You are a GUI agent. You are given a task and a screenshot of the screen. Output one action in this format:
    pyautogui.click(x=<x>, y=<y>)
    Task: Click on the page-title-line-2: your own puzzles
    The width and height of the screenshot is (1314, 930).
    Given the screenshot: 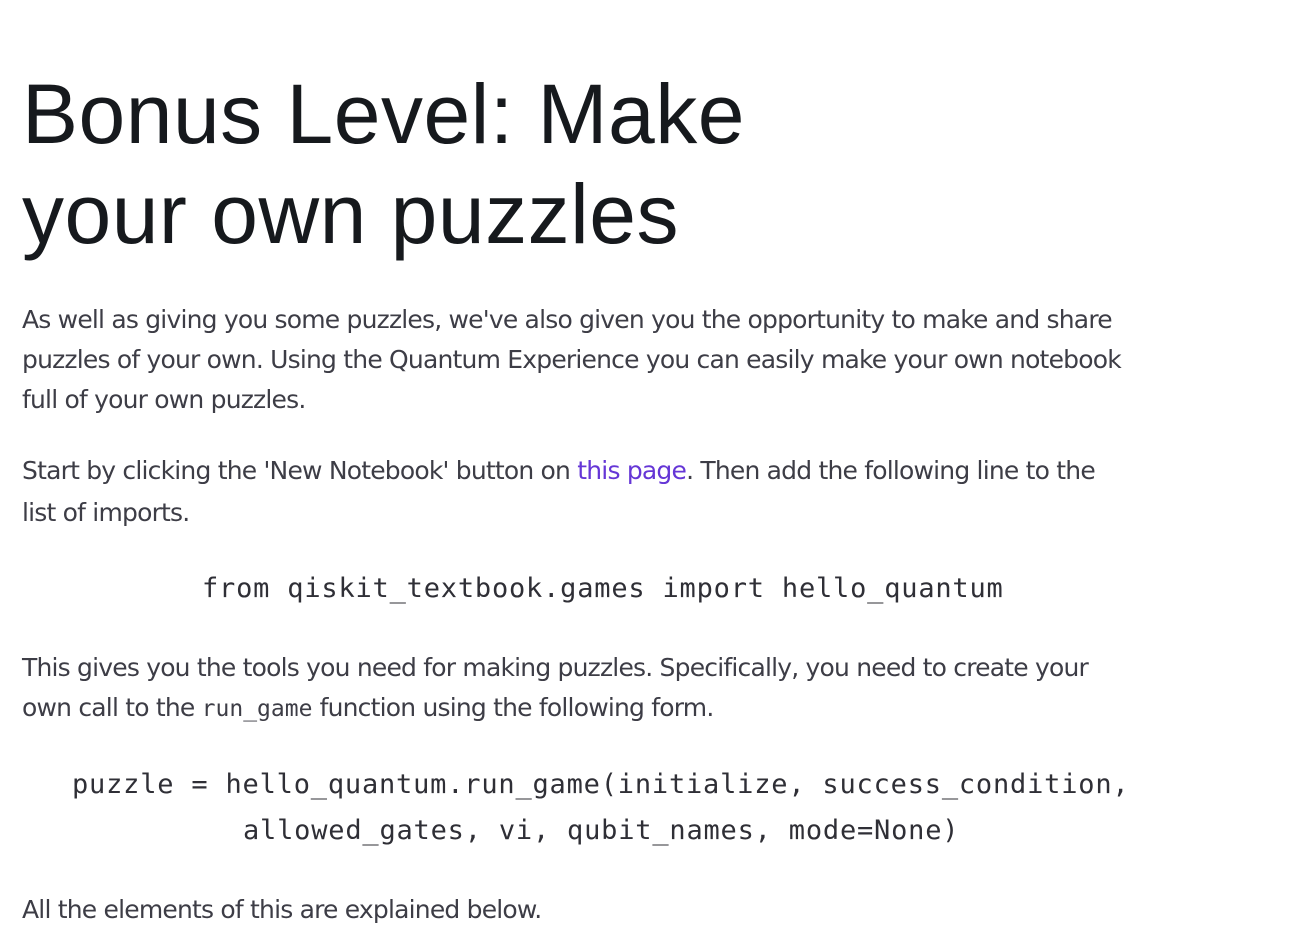 What is the action you would take?
    pyautogui.click(x=350, y=214)
    